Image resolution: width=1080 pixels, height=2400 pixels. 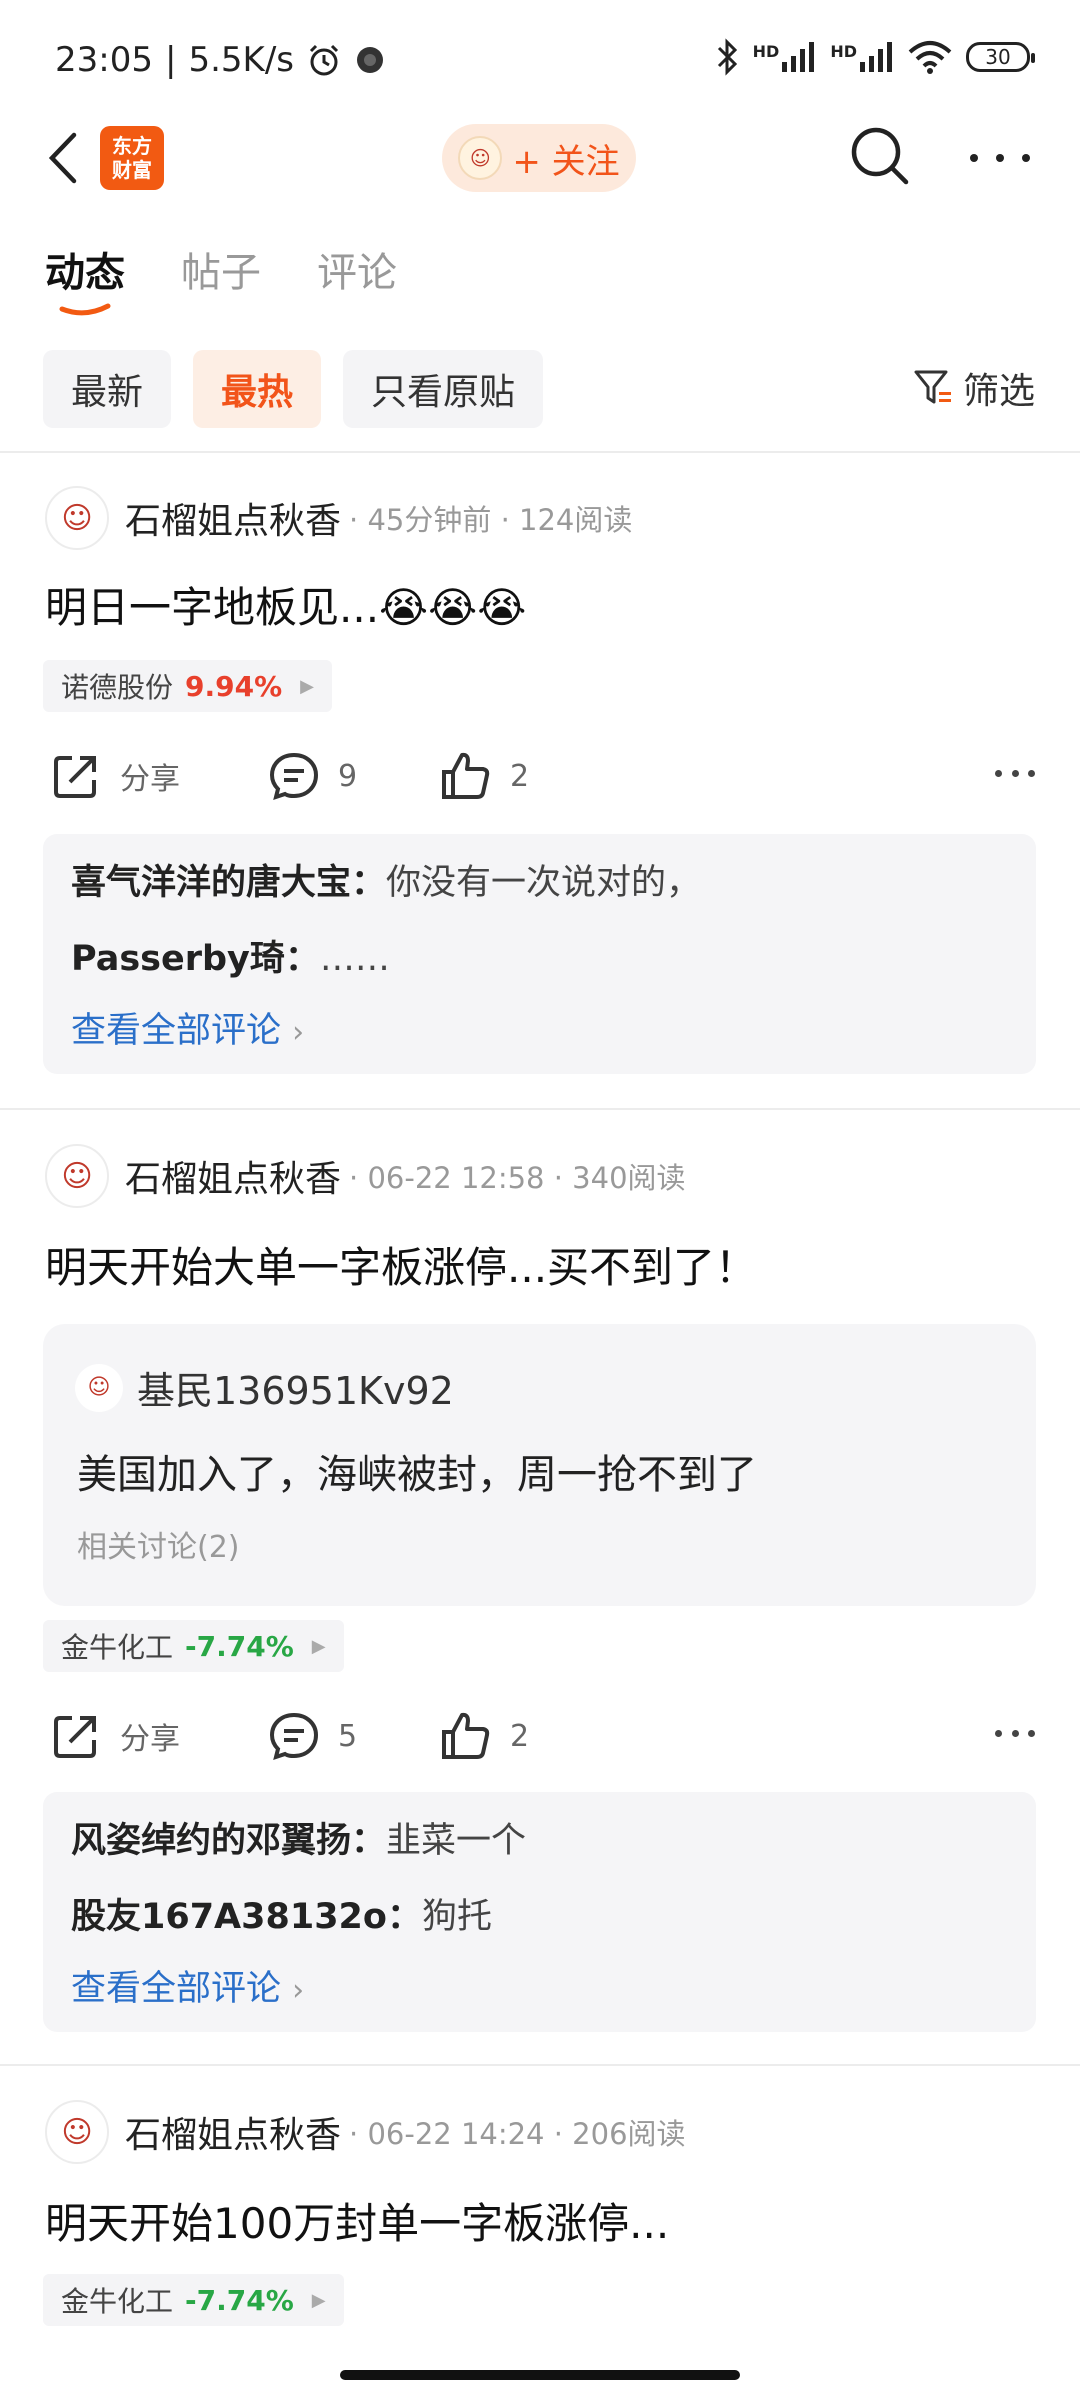 What do you see at coordinates (107, 389) in the screenshot?
I see `chip-latest: 最新` at bounding box center [107, 389].